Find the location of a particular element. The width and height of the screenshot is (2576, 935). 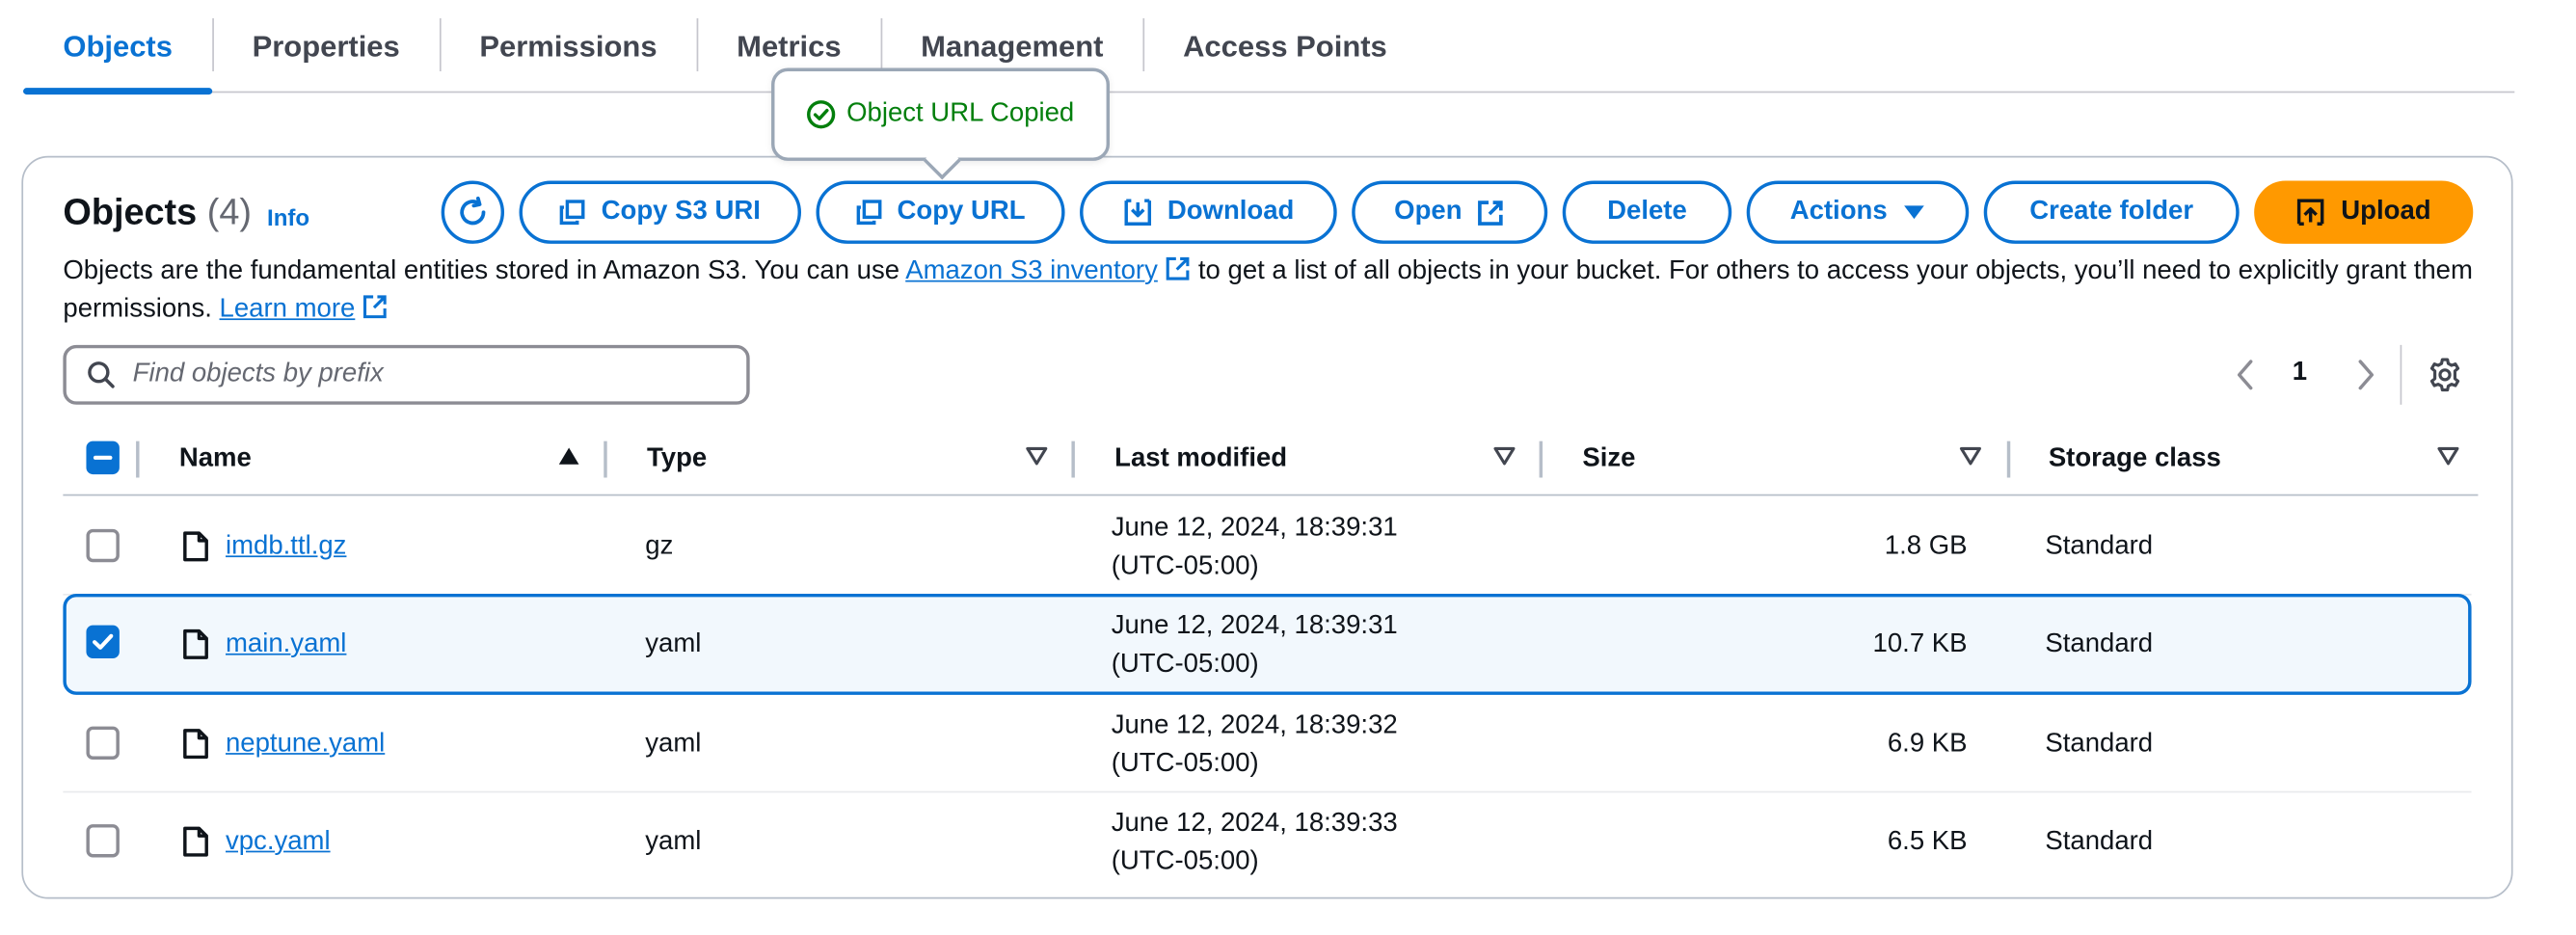

minus-icon is located at coordinates (103, 457).